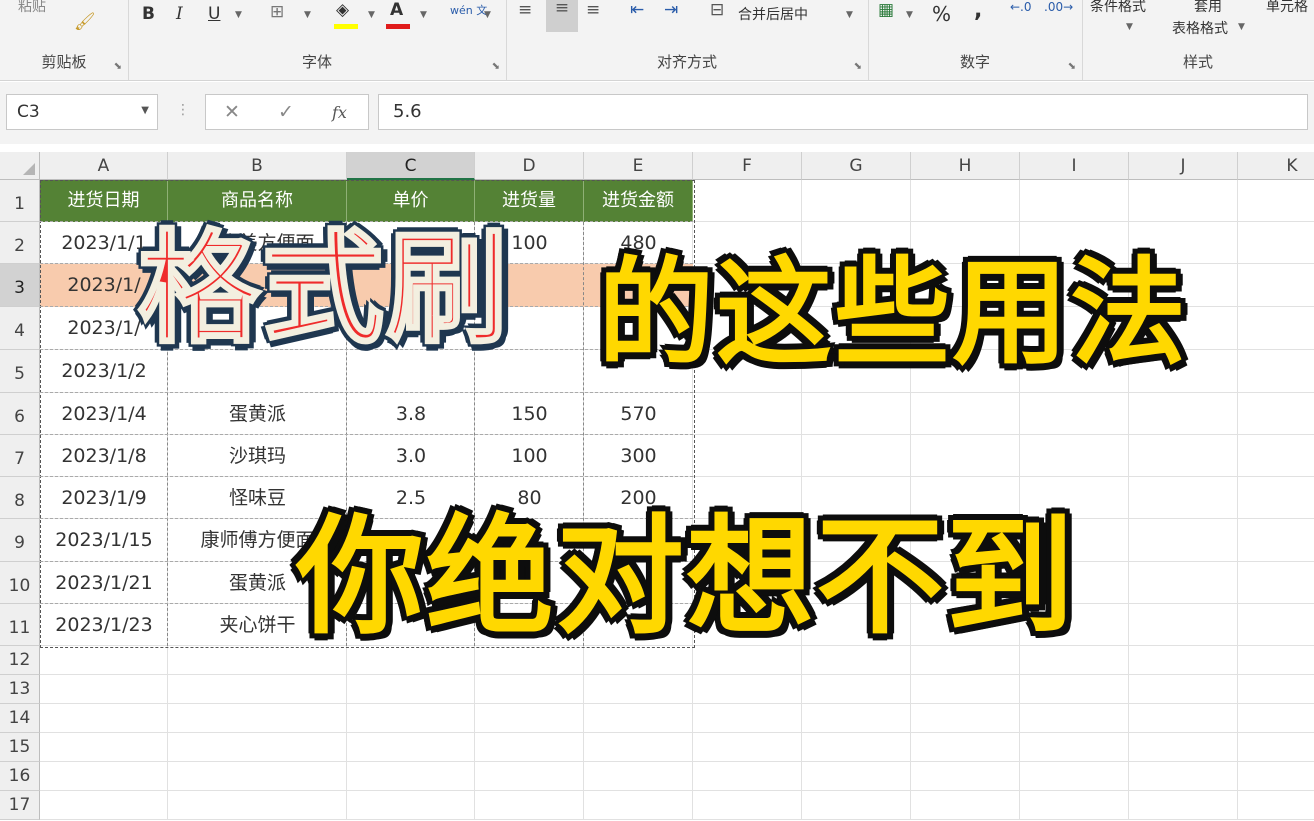 Image resolution: width=1314 pixels, height=821 pixels. Describe the element at coordinates (717, 10) in the screenshot. I see `merge-icon: ⊟` at that location.